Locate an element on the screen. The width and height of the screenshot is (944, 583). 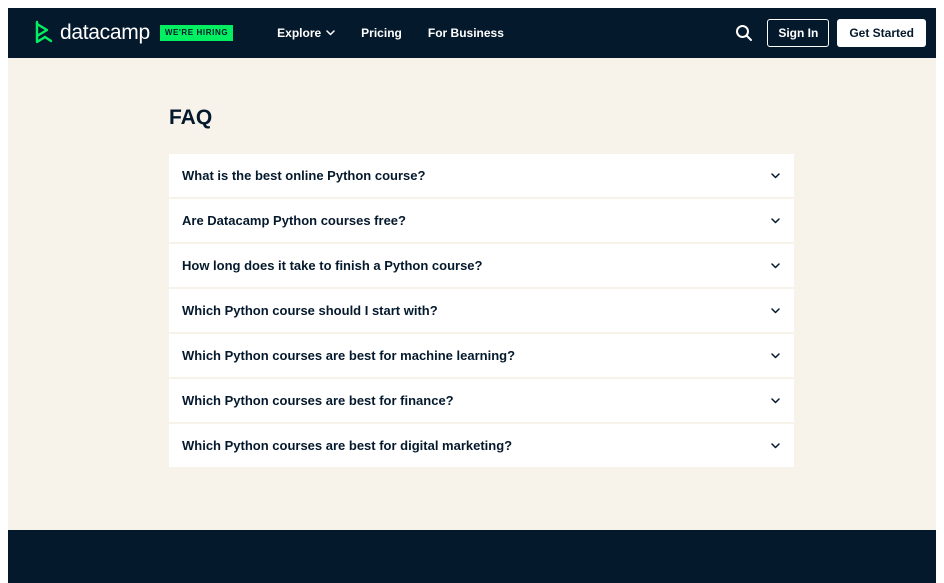
nav-pricing-label: Pricing is located at coordinates (381, 33).